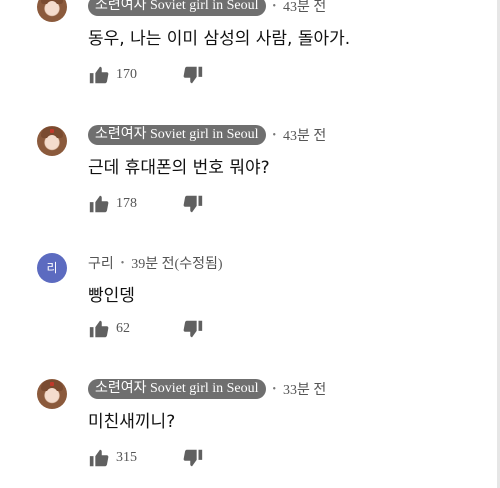  What do you see at coordinates (146, 75) in the screenshot?
I see `comment-actions: 170` at bounding box center [146, 75].